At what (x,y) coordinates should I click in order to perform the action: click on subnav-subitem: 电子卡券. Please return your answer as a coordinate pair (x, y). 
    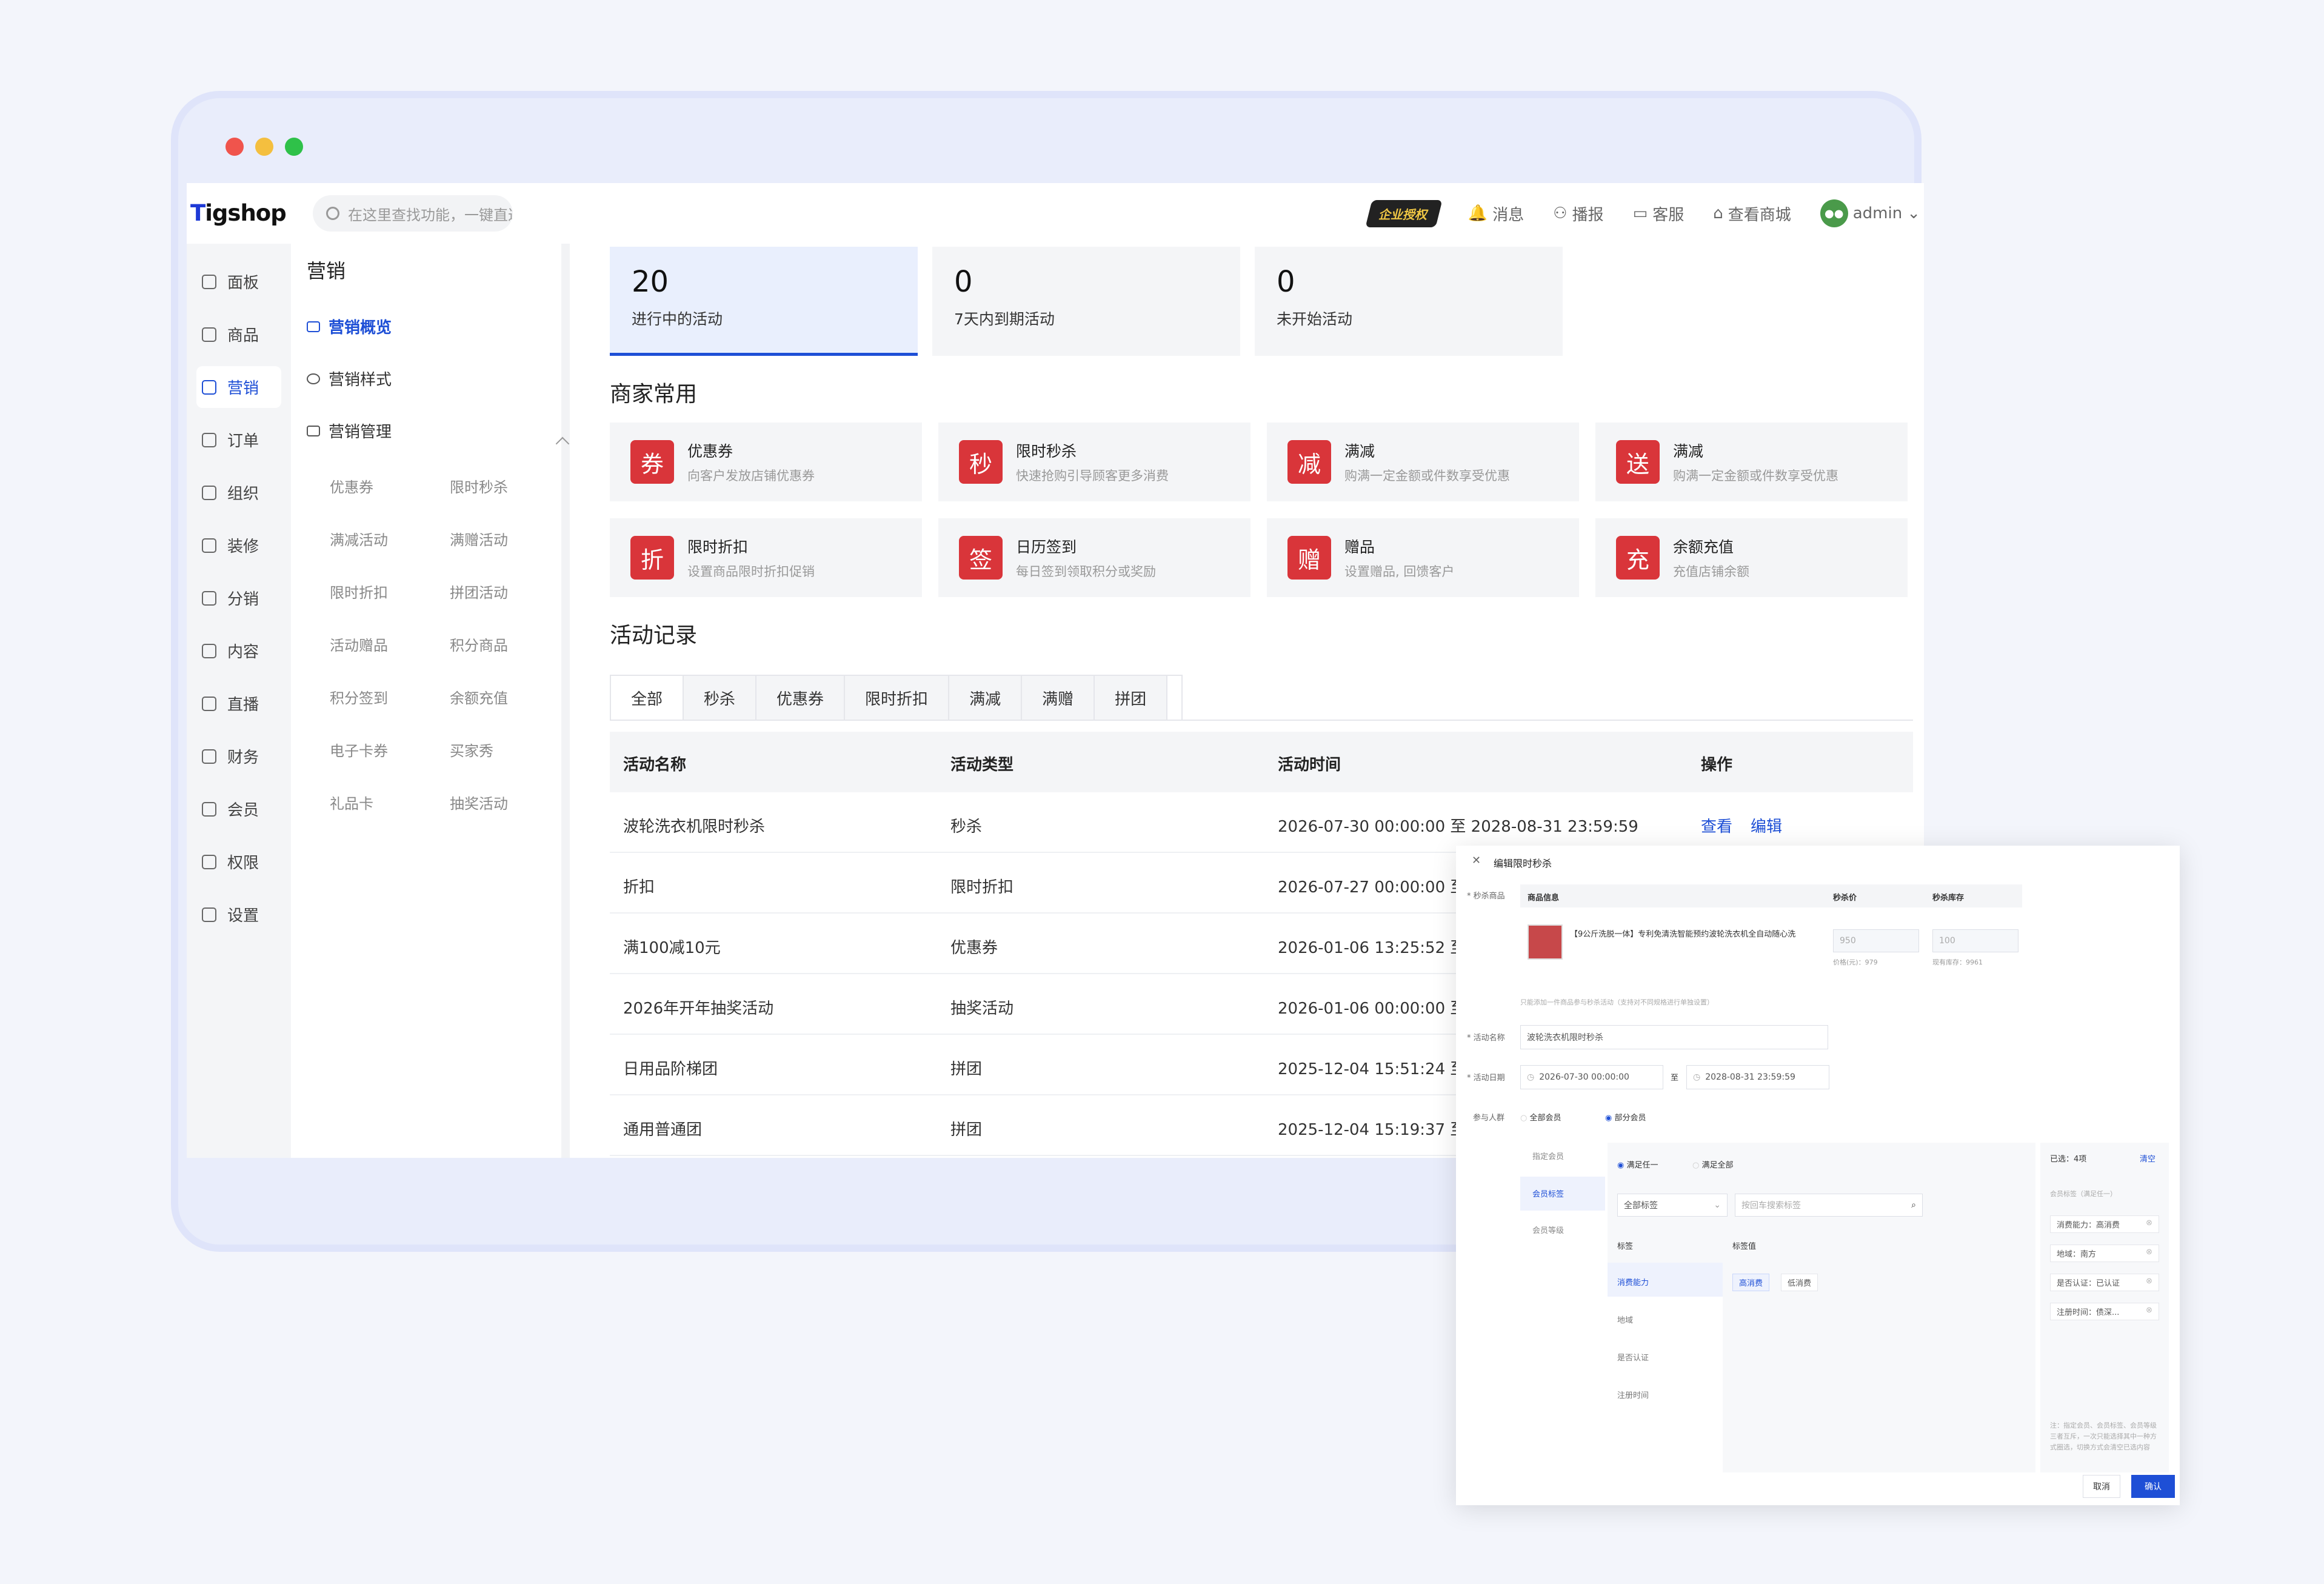
    Looking at the image, I should click on (359, 749).